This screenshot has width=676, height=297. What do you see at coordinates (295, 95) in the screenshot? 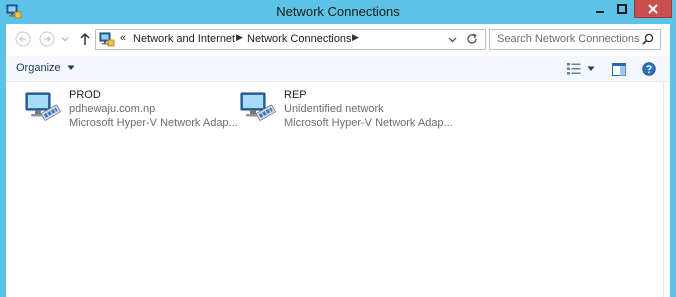
I see `connection-name: REP` at bounding box center [295, 95].